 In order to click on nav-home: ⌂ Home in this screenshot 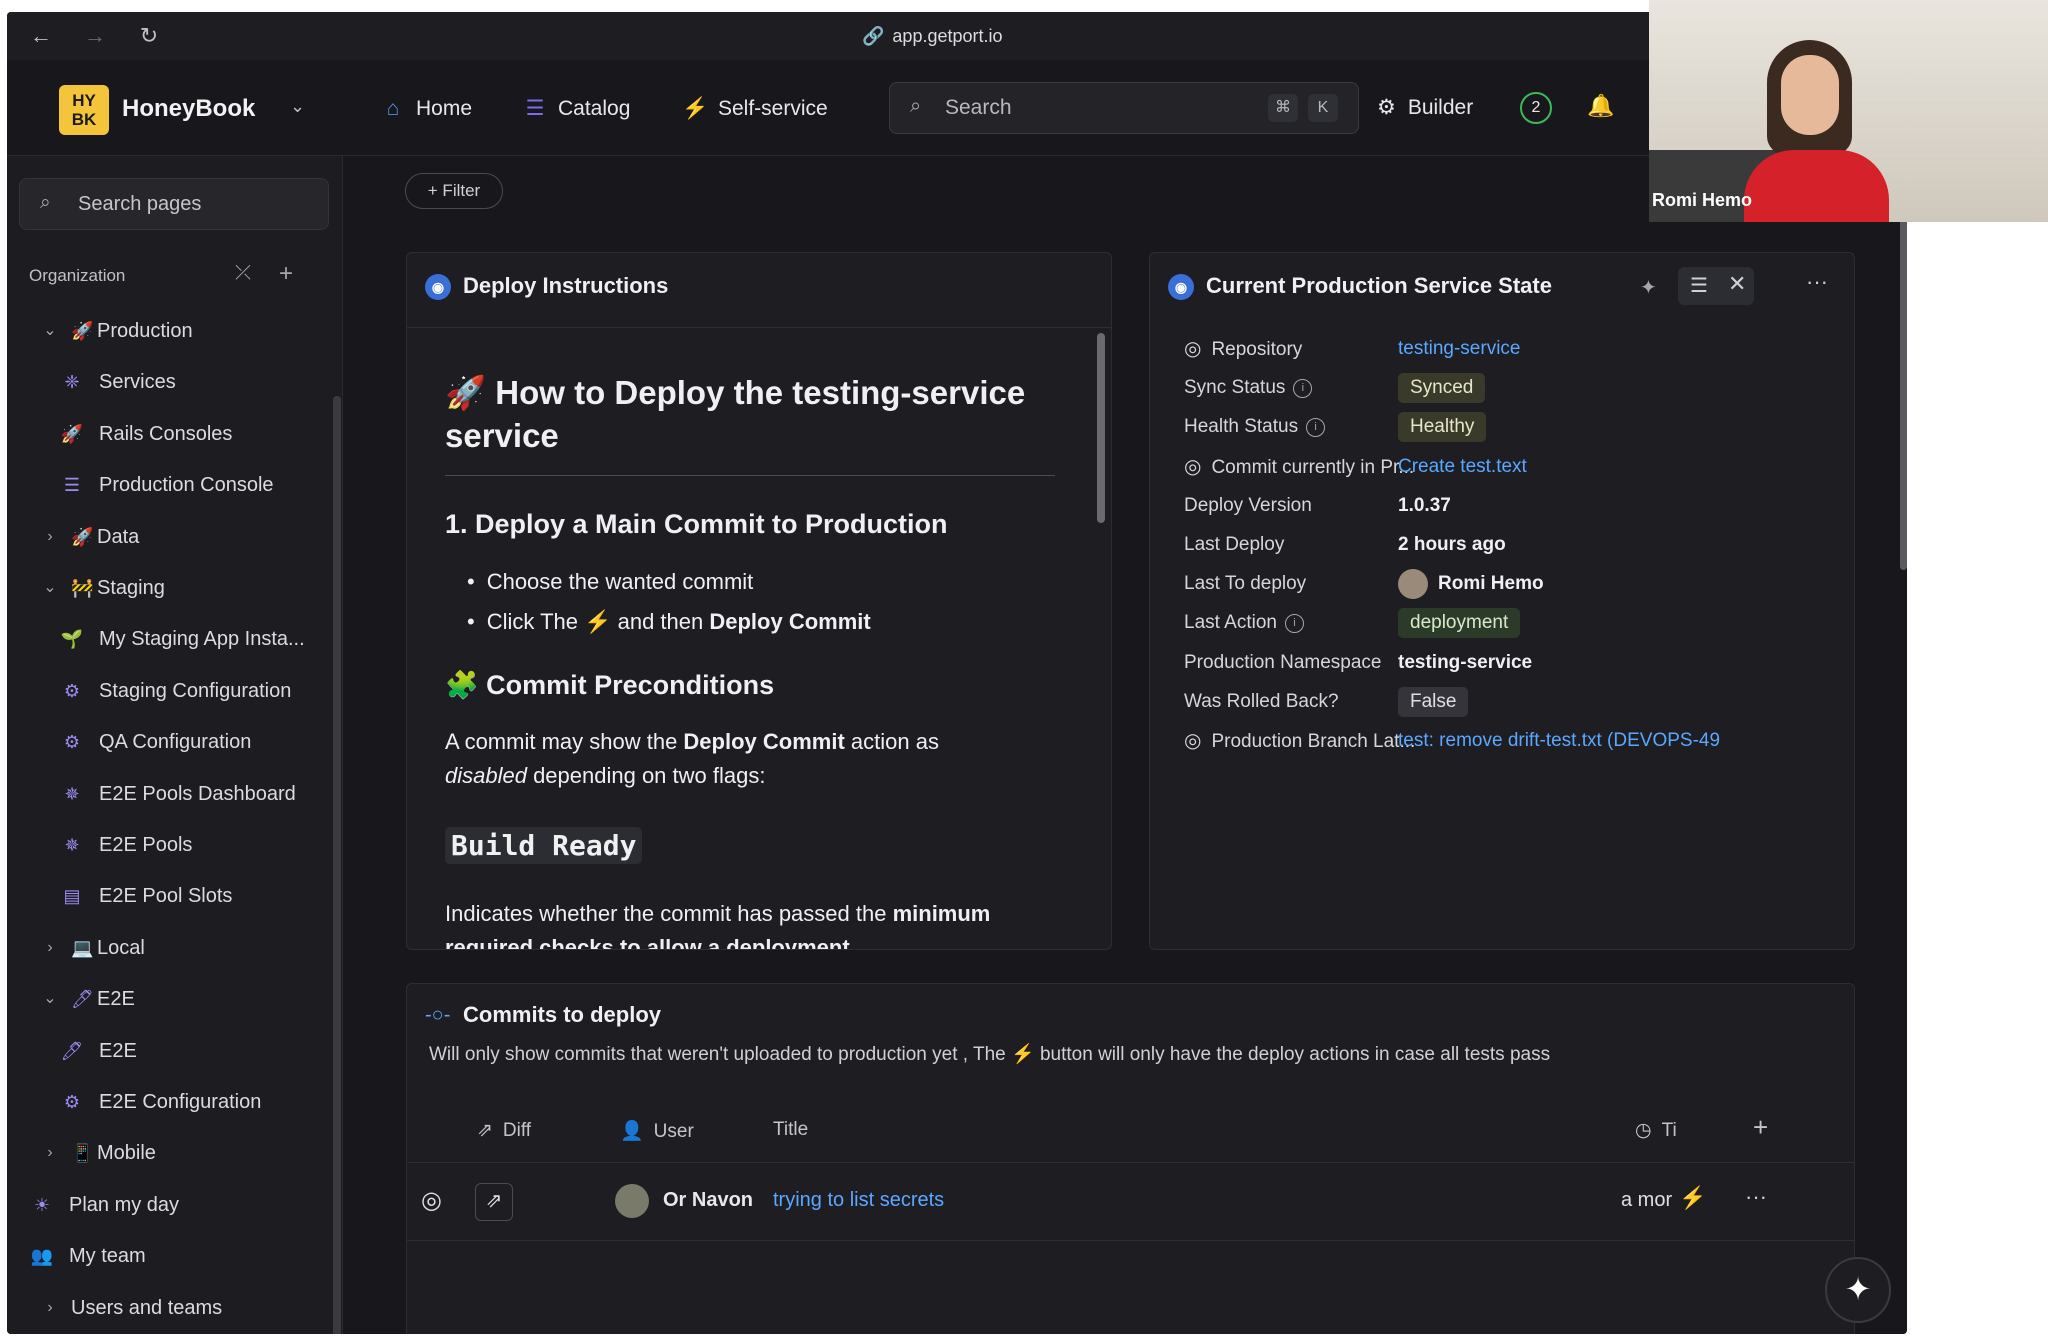, I will do `click(426, 109)`.